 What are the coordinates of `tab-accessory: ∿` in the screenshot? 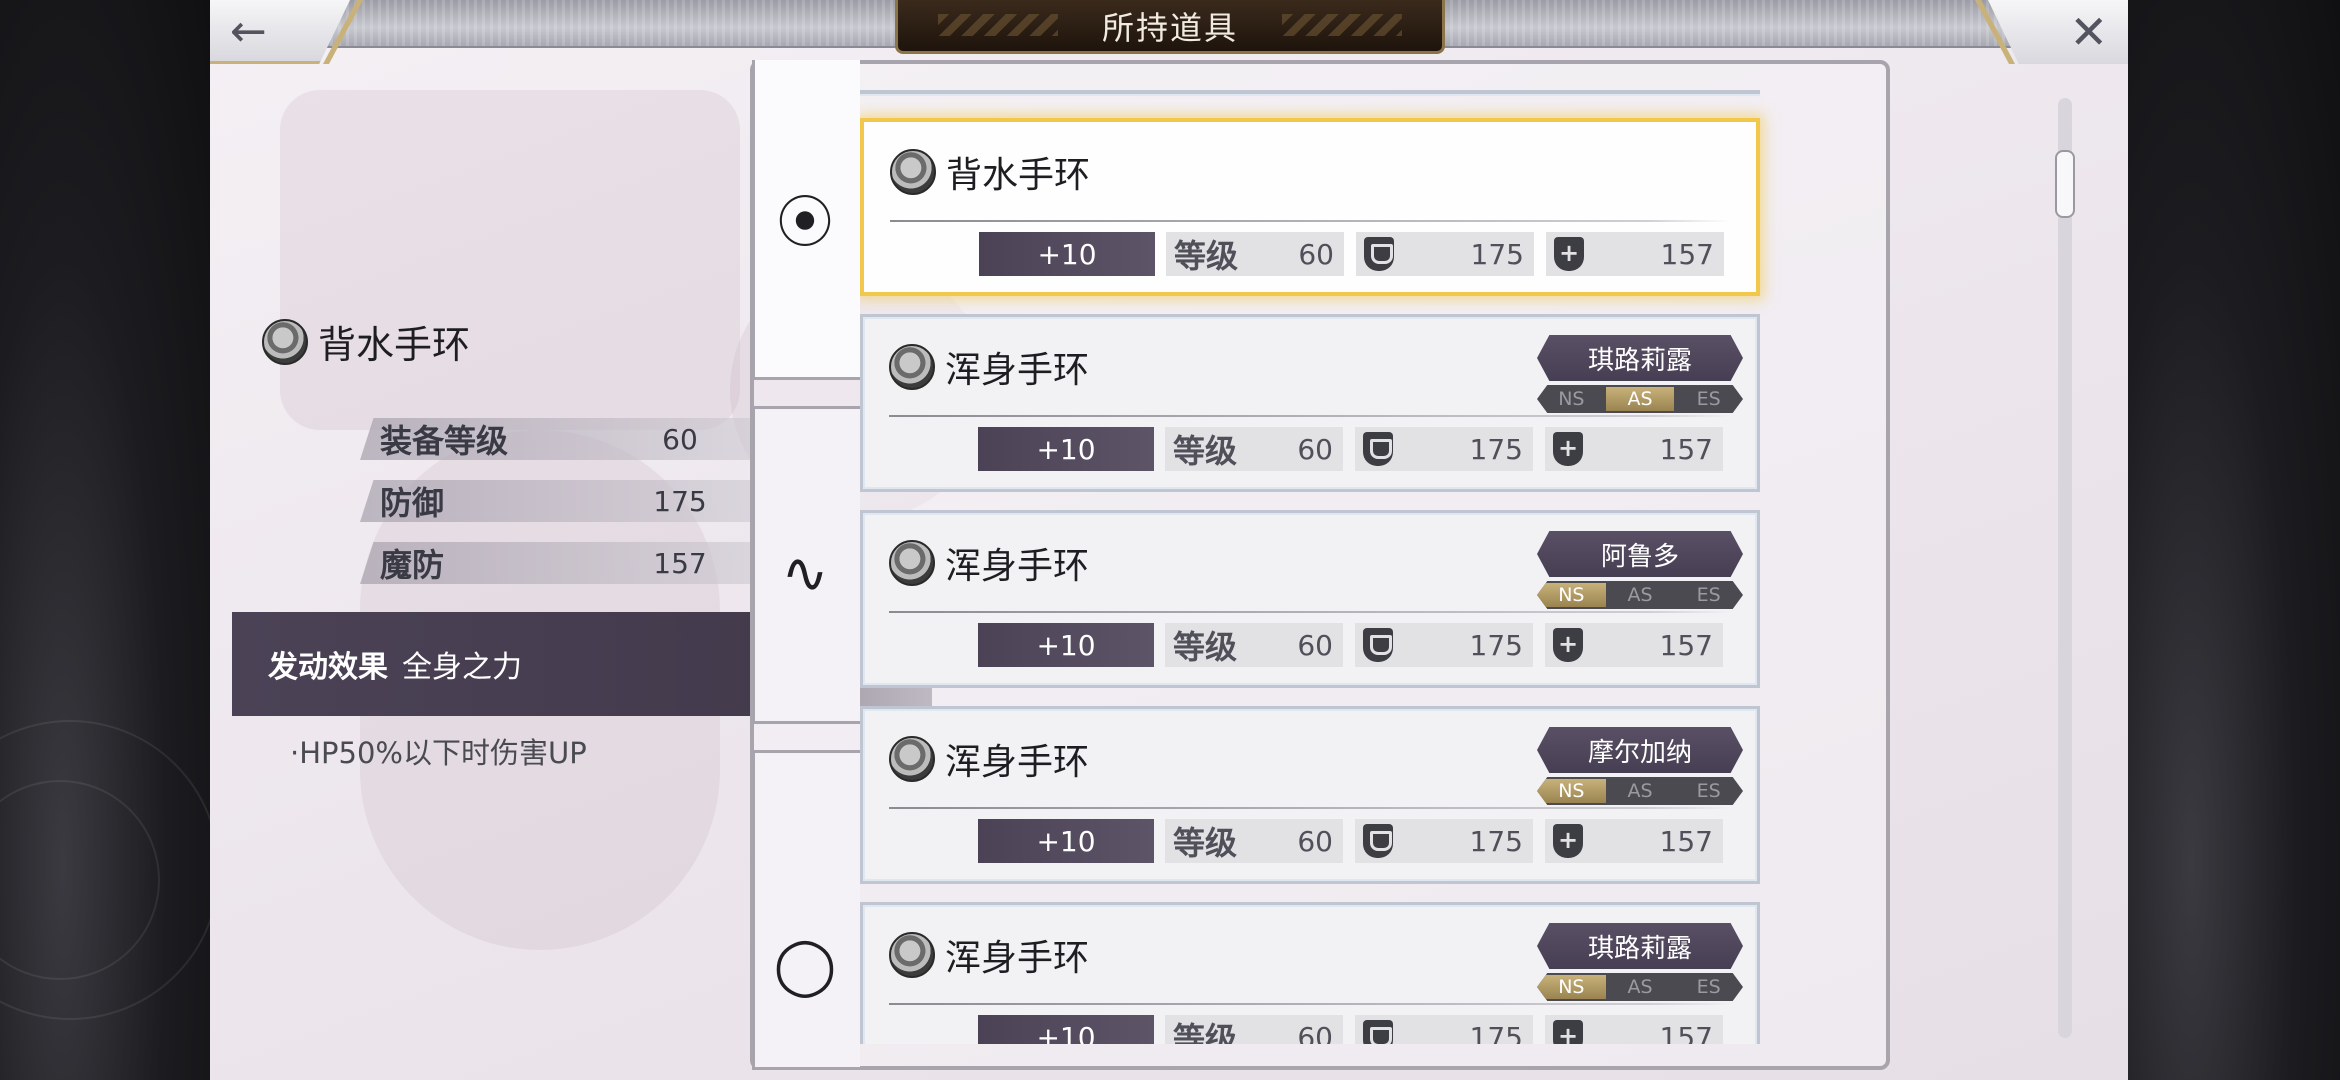 It's located at (806, 565).